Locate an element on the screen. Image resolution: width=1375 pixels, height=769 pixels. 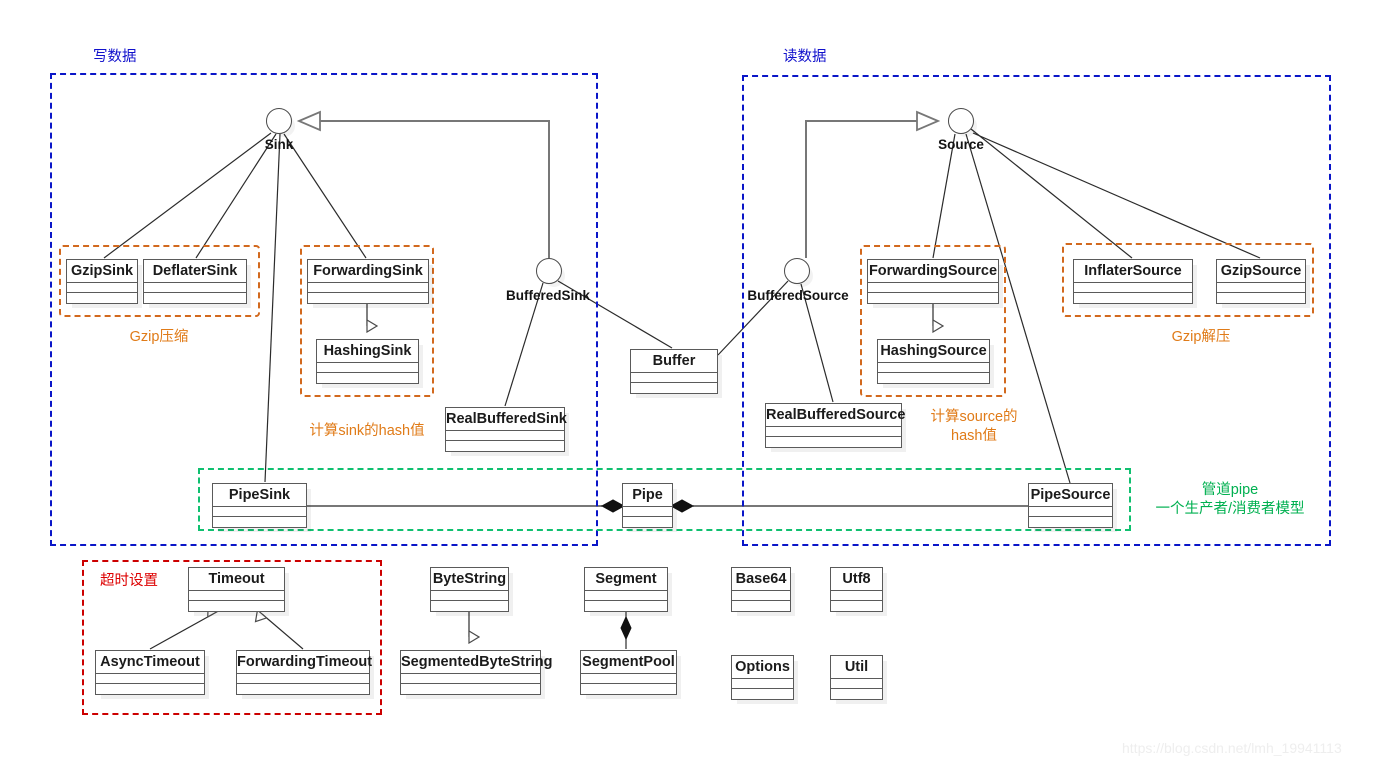
class-name: Utf8 is located at coordinates (856, 579).